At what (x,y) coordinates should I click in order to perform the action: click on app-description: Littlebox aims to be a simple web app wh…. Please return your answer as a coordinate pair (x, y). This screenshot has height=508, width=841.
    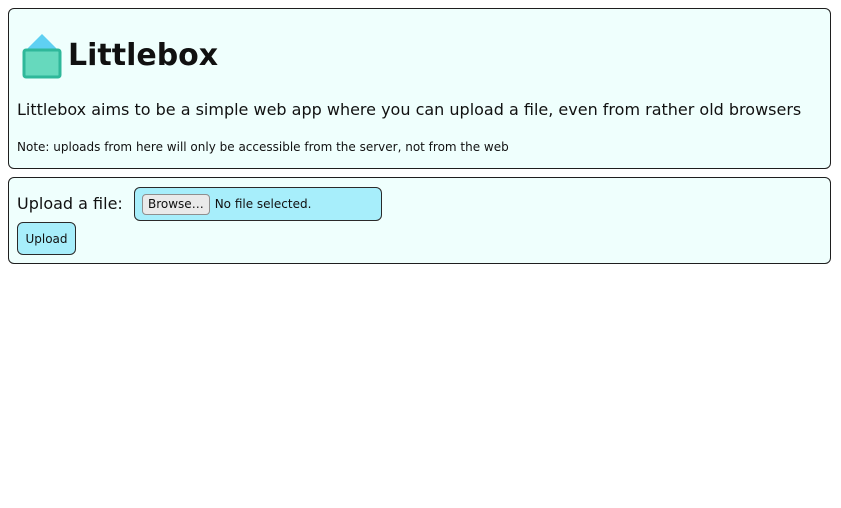
    Looking at the image, I should click on (409, 109).